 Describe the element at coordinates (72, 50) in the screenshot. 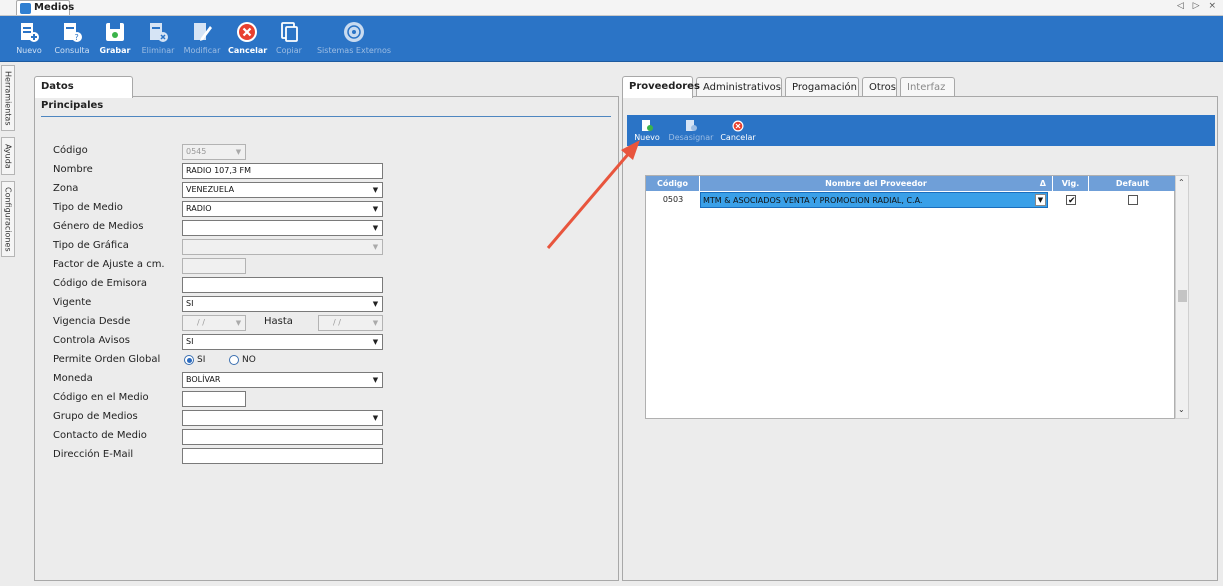

I see `consulta-label: Consulta` at that location.